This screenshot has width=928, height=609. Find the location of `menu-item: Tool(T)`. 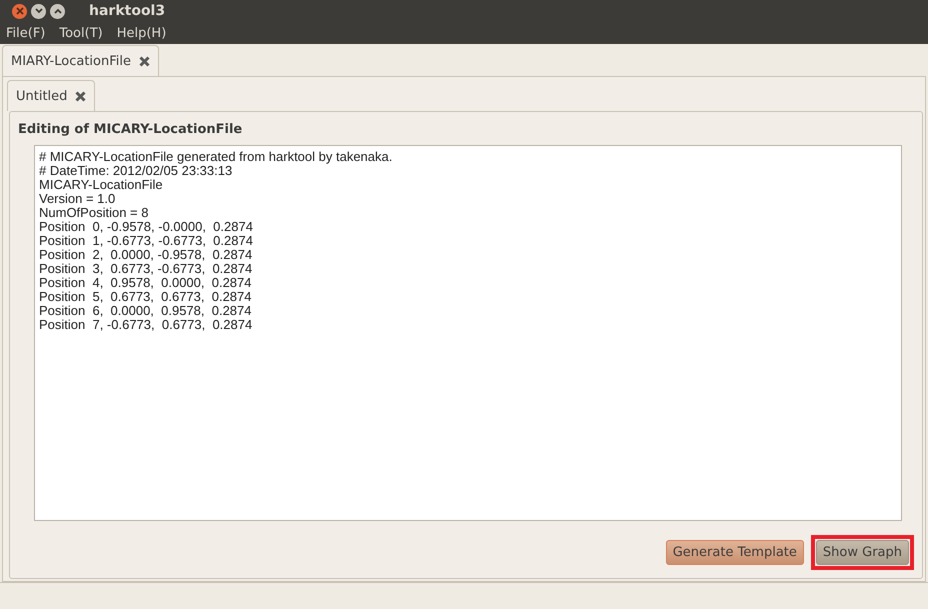

menu-item: Tool(T) is located at coordinates (81, 33).